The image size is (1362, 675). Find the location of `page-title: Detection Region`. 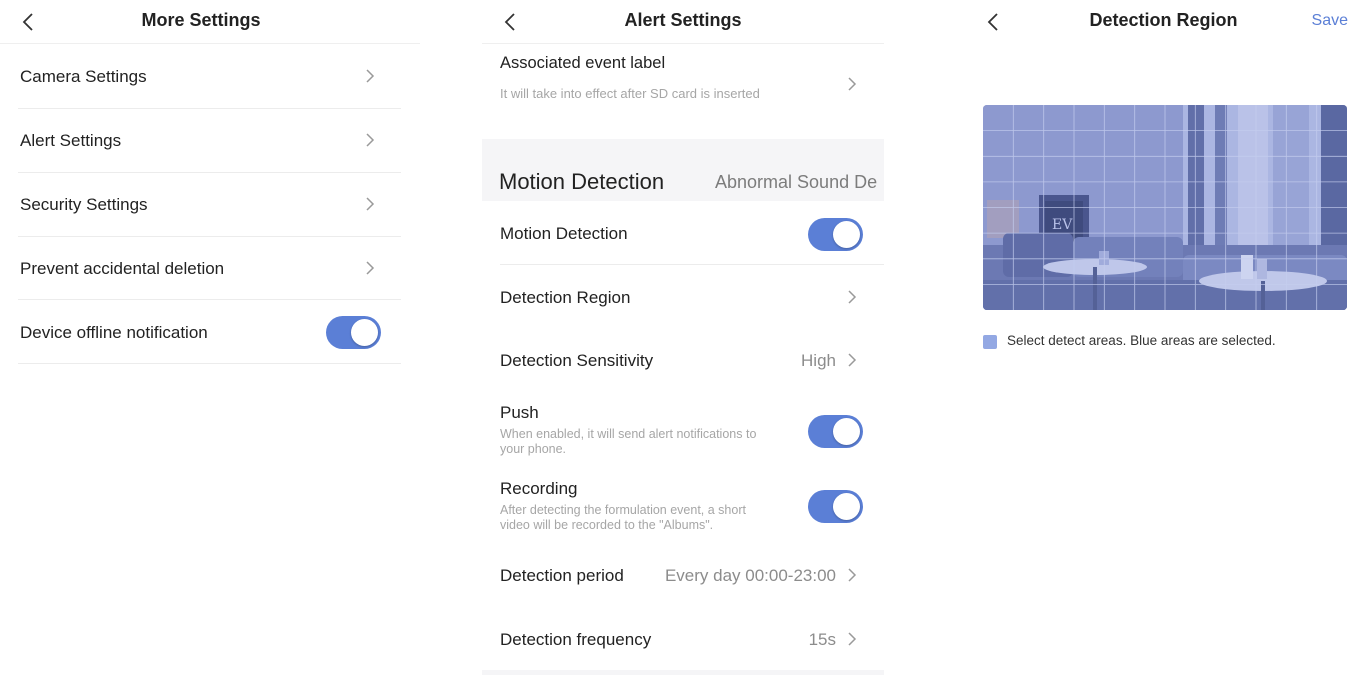

page-title: Detection Region is located at coordinates (1163, 20).